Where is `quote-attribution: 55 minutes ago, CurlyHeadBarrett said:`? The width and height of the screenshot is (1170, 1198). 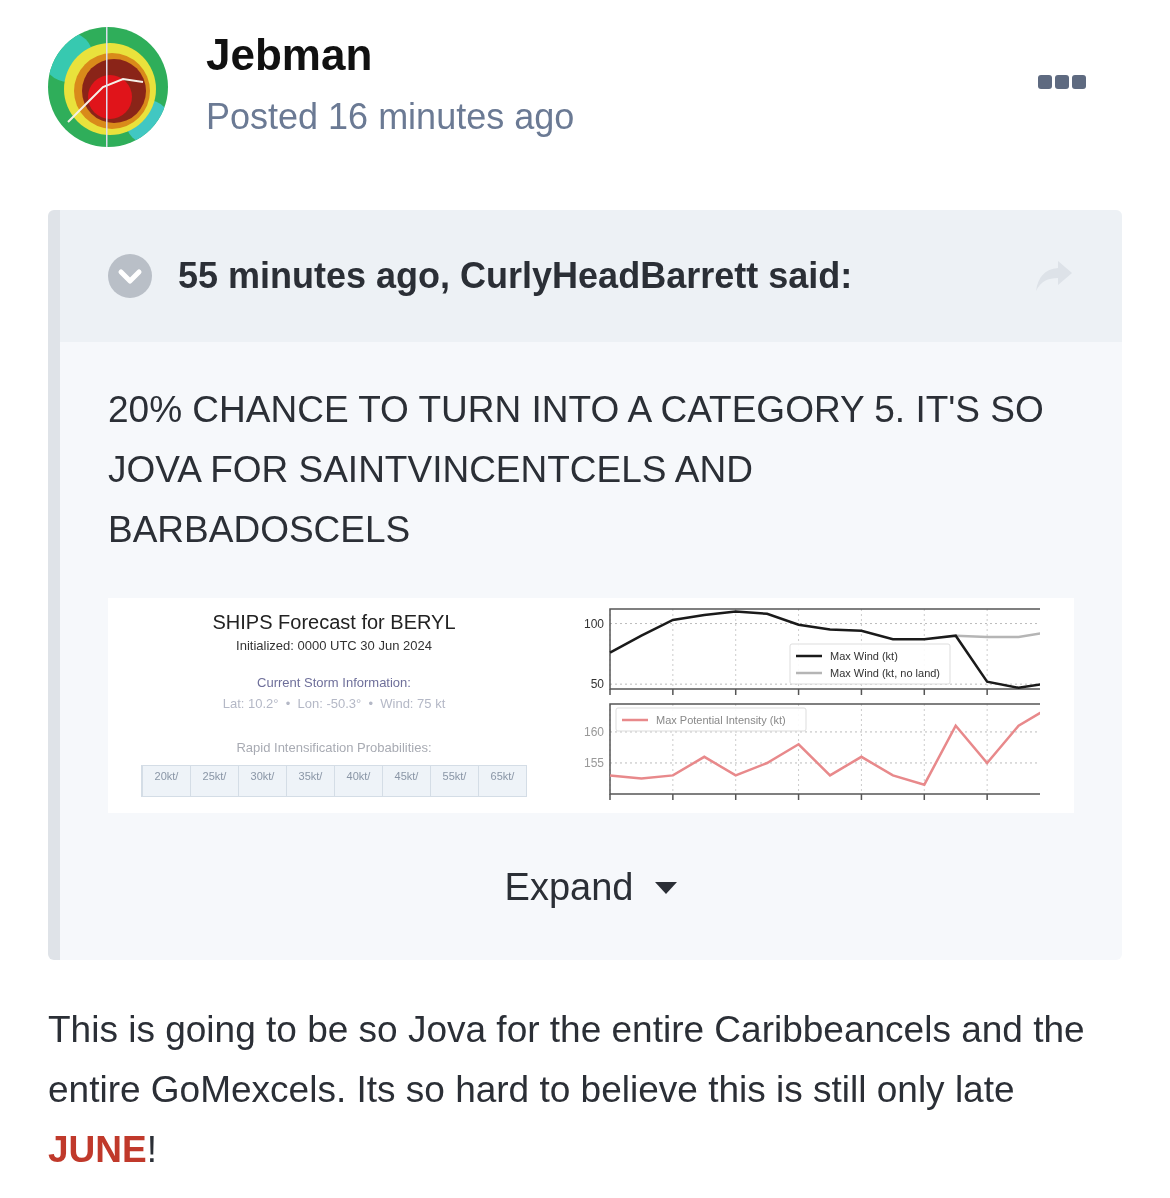
quote-attribution: 55 minutes ago, CurlyHeadBarrett said: is located at coordinates (516, 276).